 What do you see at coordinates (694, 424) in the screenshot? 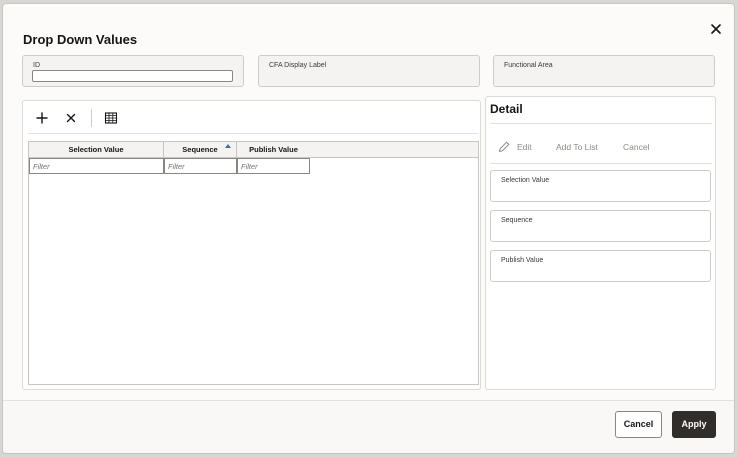
I see `apply-button: Apply` at bounding box center [694, 424].